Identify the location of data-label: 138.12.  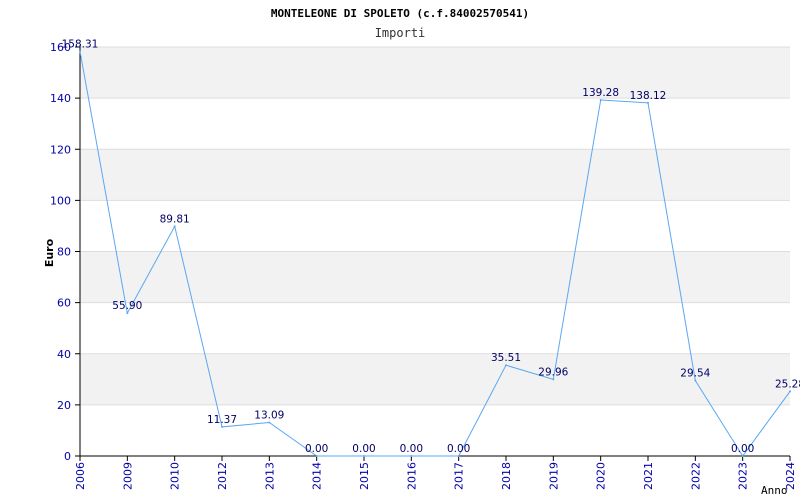
(648, 96).